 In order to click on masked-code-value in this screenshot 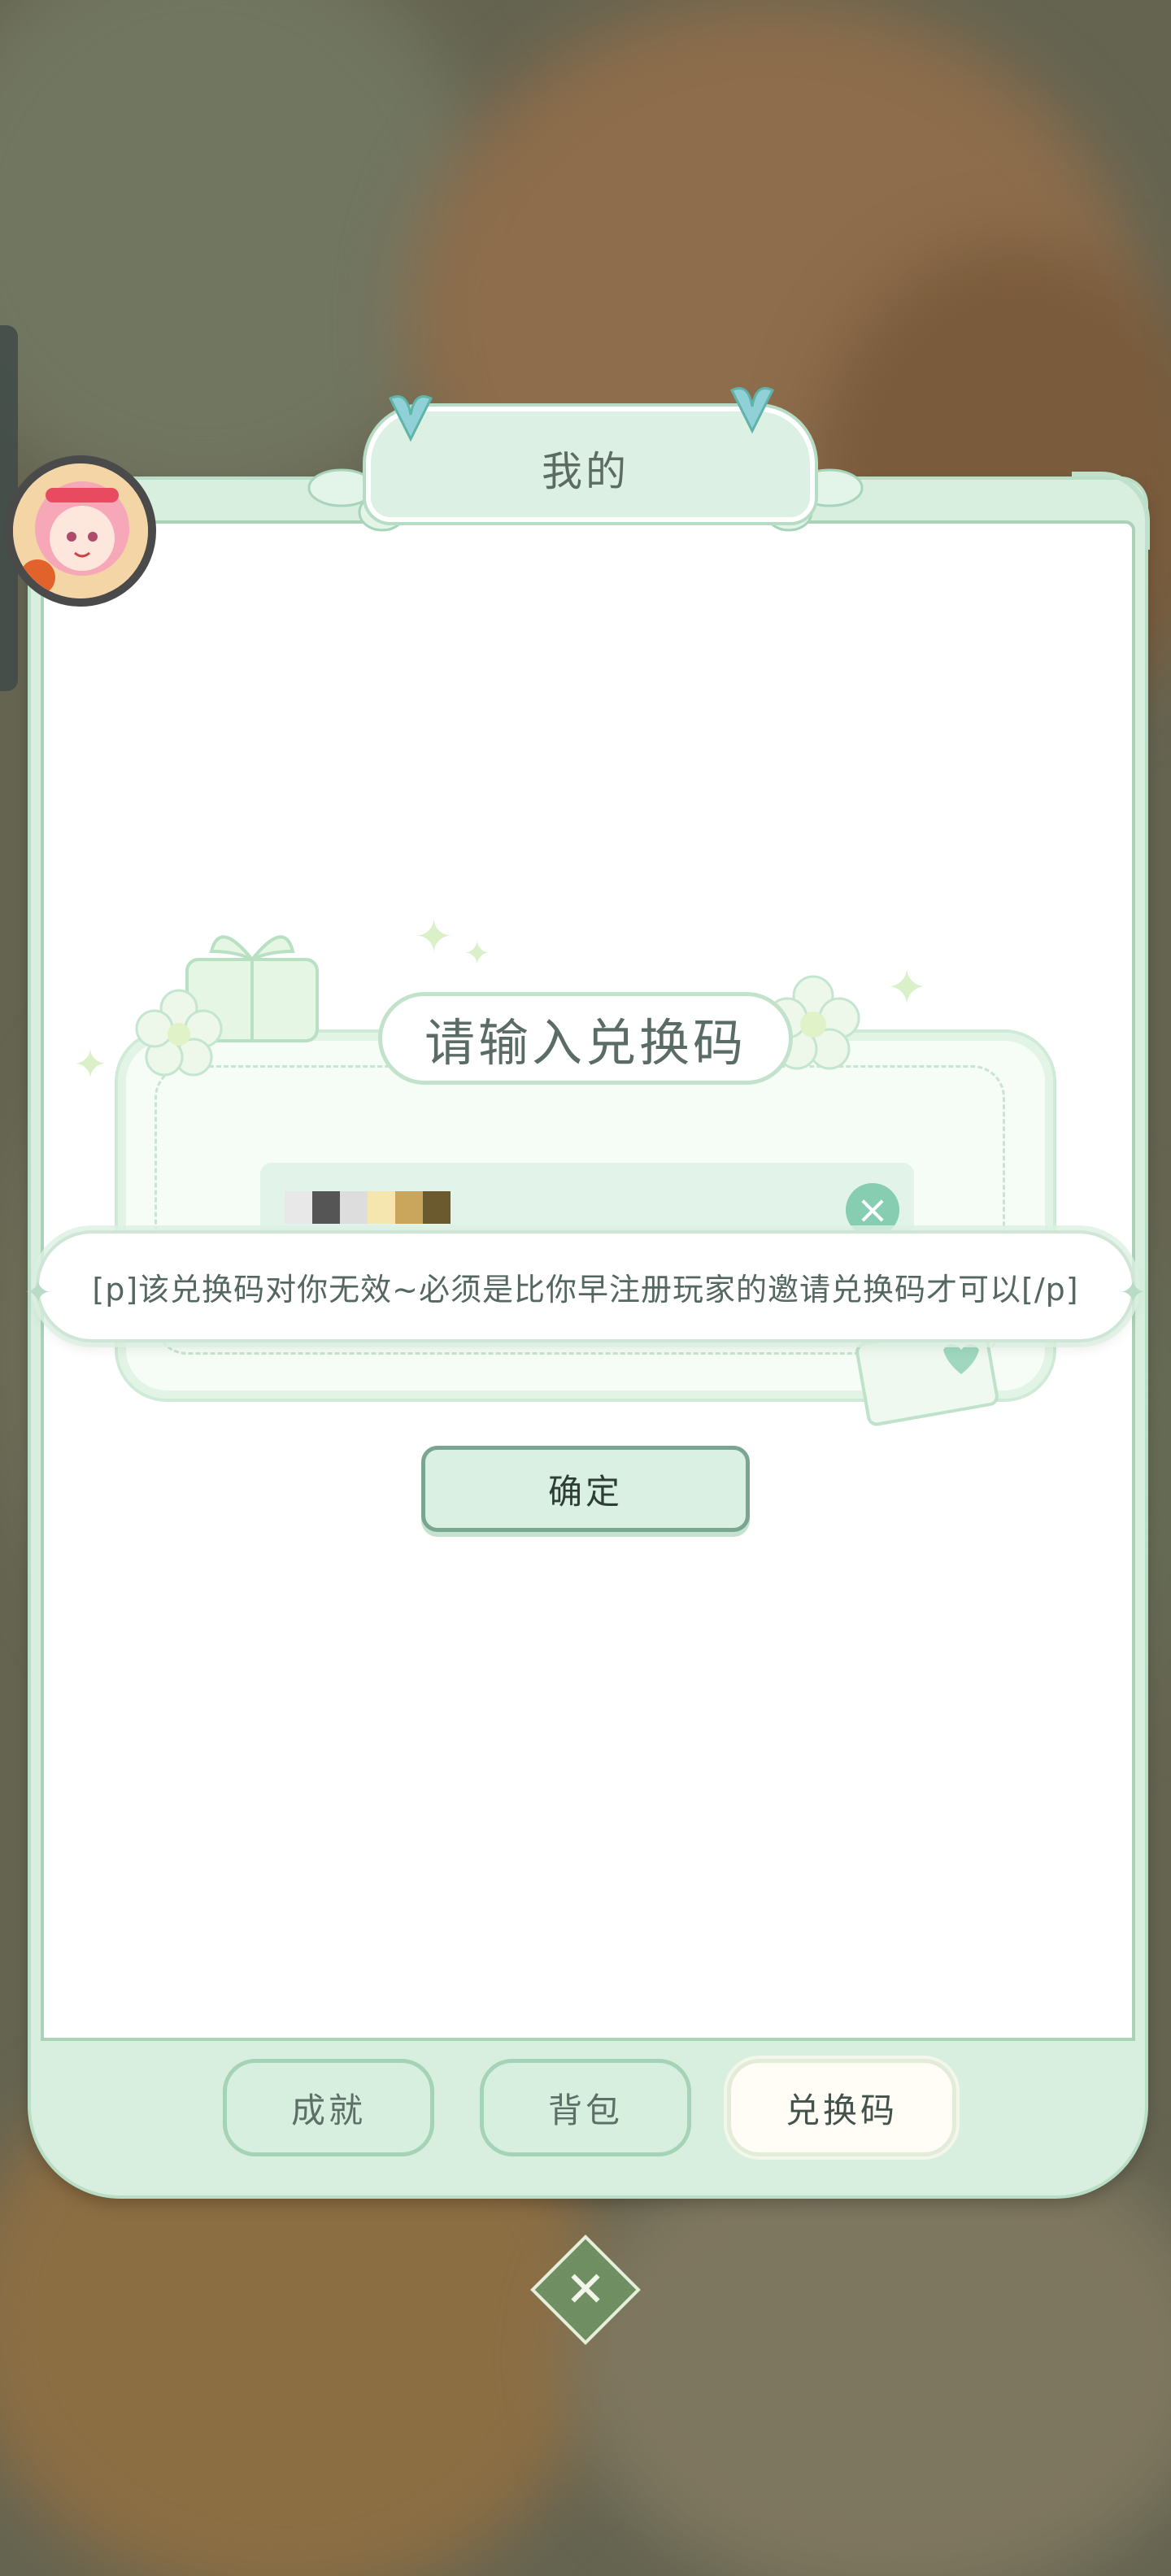, I will do `click(368, 1208)`.